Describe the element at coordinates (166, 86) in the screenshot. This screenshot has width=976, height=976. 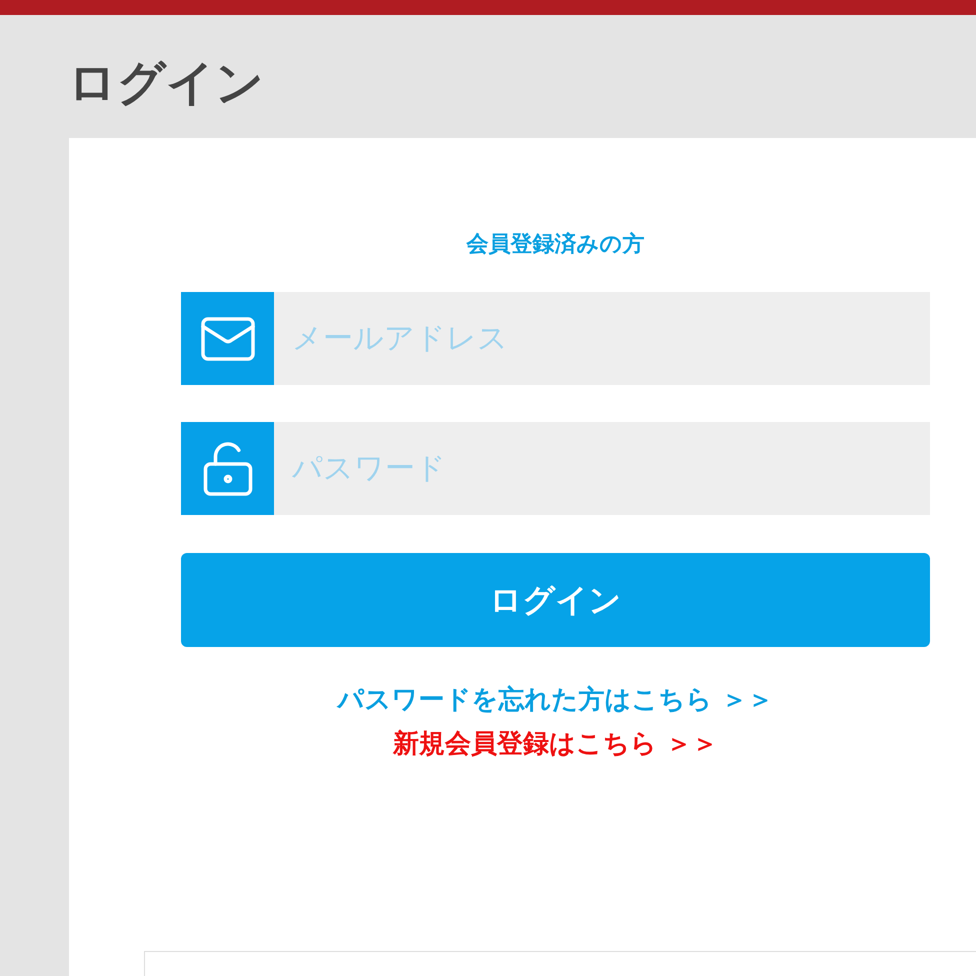
I see `page-title: ログイン` at that location.